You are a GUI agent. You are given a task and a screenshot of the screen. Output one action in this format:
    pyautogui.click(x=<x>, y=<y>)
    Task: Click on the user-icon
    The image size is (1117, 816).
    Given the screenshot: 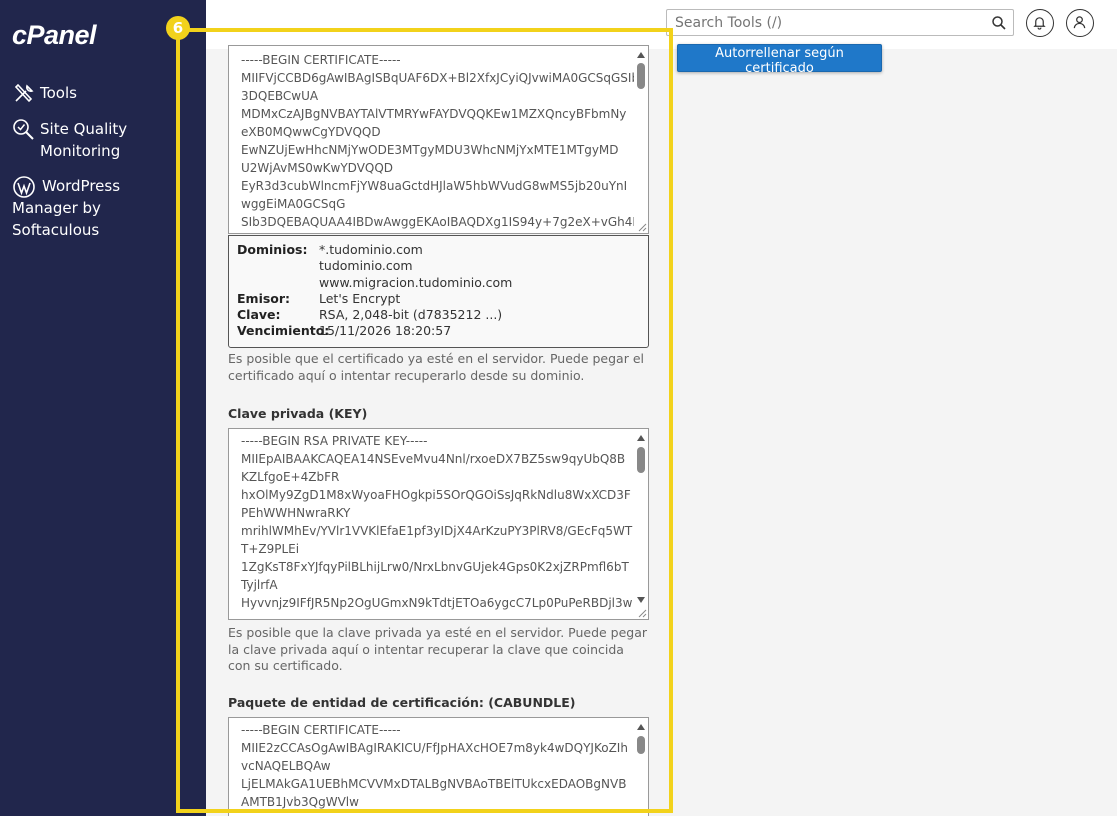 What is the action you would take?
    pyautogui.click(x=1079, y=22)
    